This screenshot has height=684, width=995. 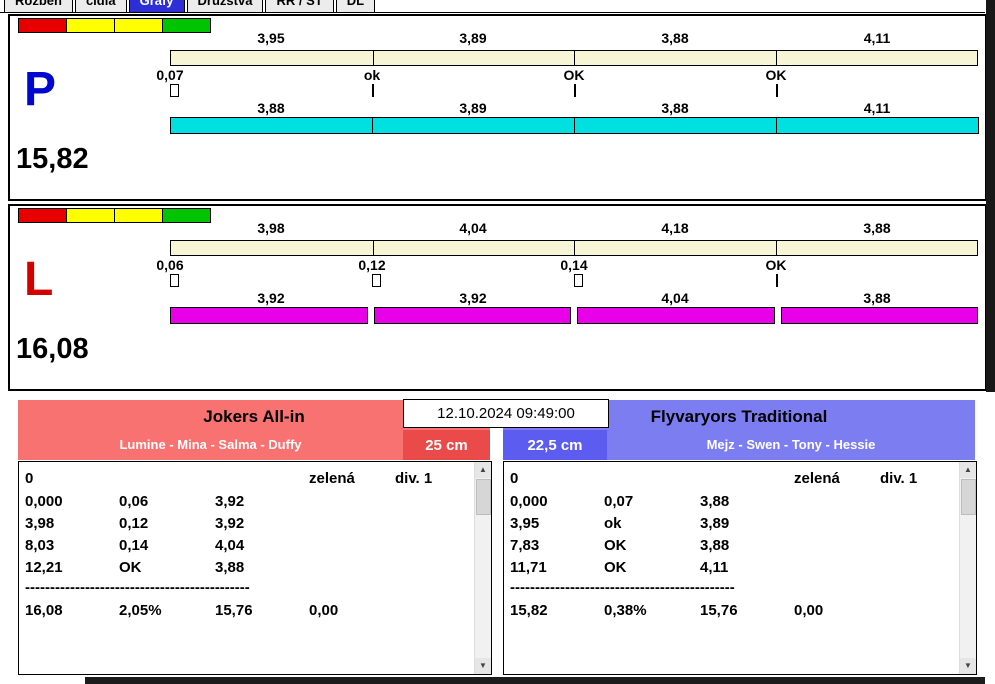 What do you see at coordinates (414, 478) in the screenshot?
I see `cell: div. 1` at bounding box center [414, 478].